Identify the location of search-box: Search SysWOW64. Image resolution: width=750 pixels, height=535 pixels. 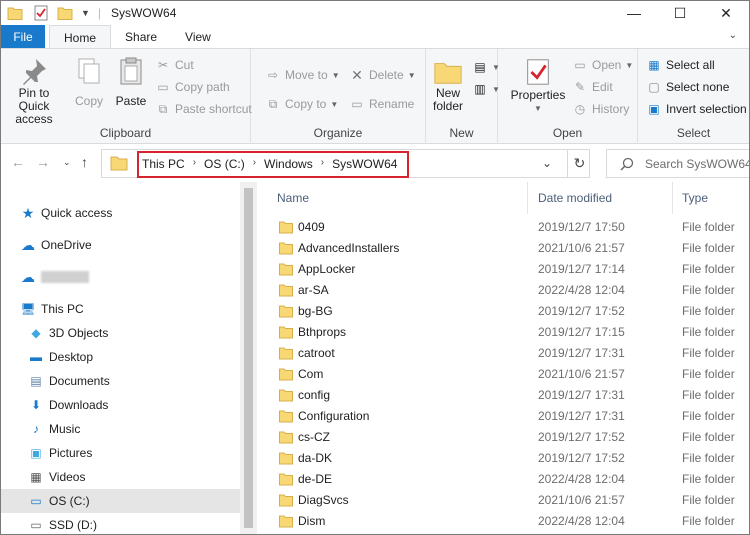
(677, 163).